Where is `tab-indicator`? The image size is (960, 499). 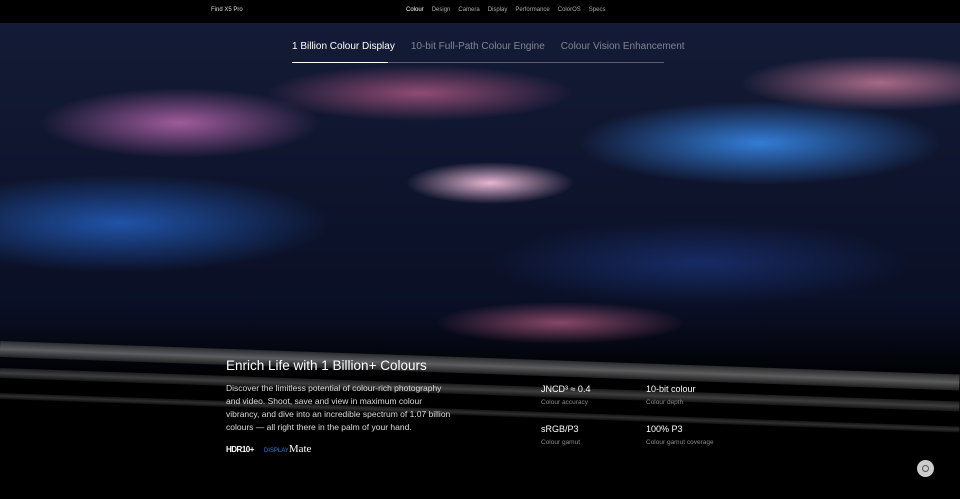 tab-indicator is located at coordinates (478, 62).